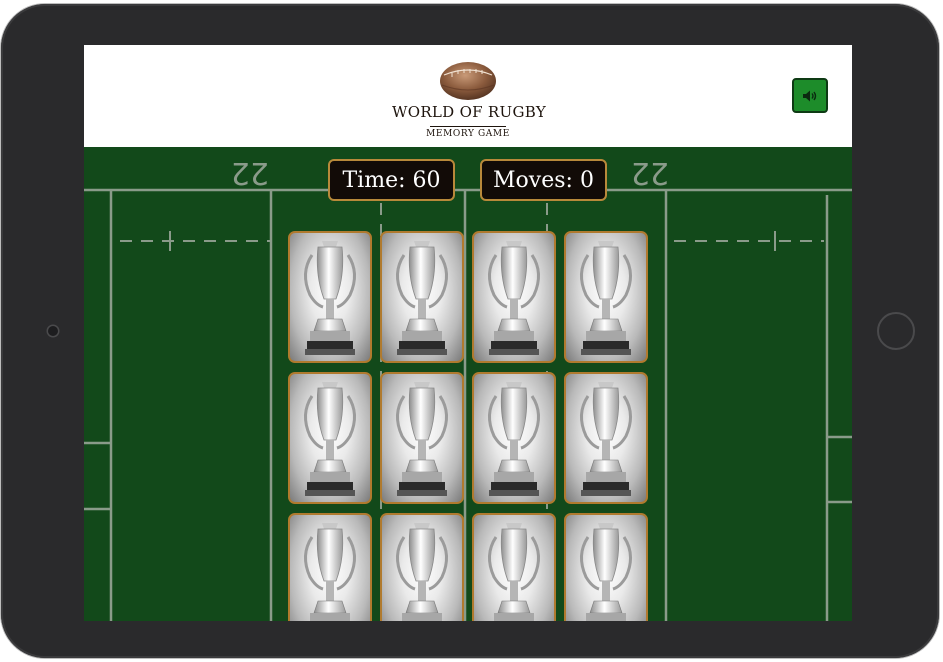 Image resolution: width=943 pixels, height=662 pixels. Describe the element at coordinates (468, 126) in the screenshot. I see `logo-divider` at that location.